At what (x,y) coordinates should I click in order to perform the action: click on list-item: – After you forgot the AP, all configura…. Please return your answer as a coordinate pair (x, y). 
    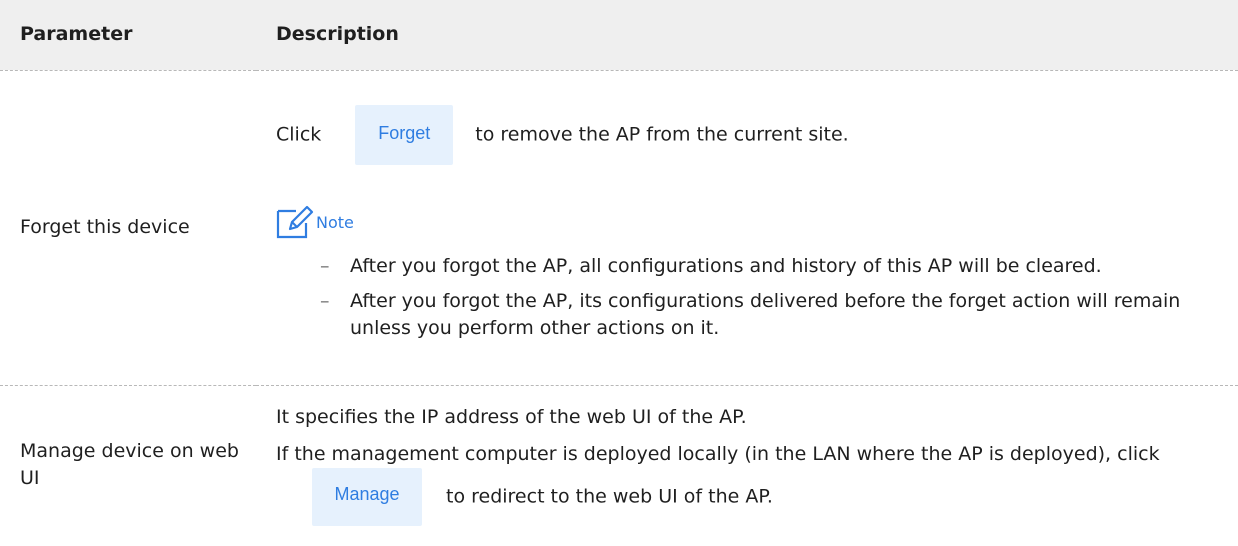
    Looking at the image, I should click on (757, 266).